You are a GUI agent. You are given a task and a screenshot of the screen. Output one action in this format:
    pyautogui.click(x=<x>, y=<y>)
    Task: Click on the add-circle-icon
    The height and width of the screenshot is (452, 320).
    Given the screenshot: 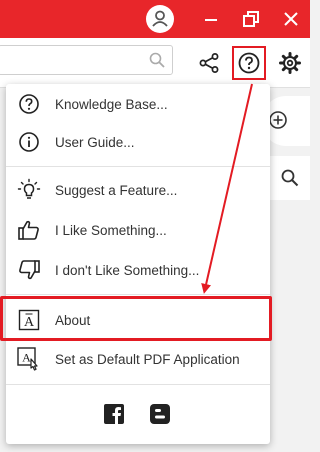 What is the action you would take?
    pyautogui.click(x=278, y=122)
    